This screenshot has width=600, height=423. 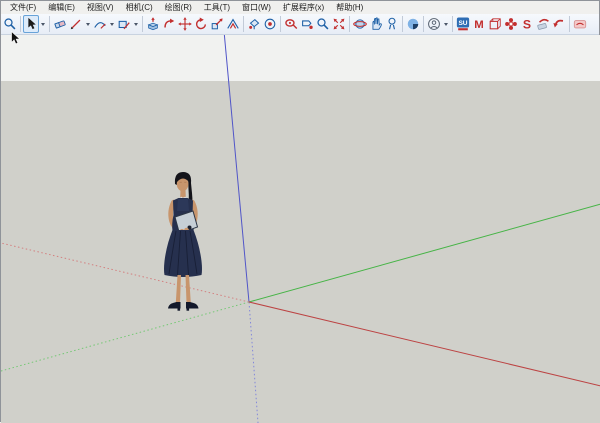 I want to click on zoom-tool-button, so click(x=323, y=24).